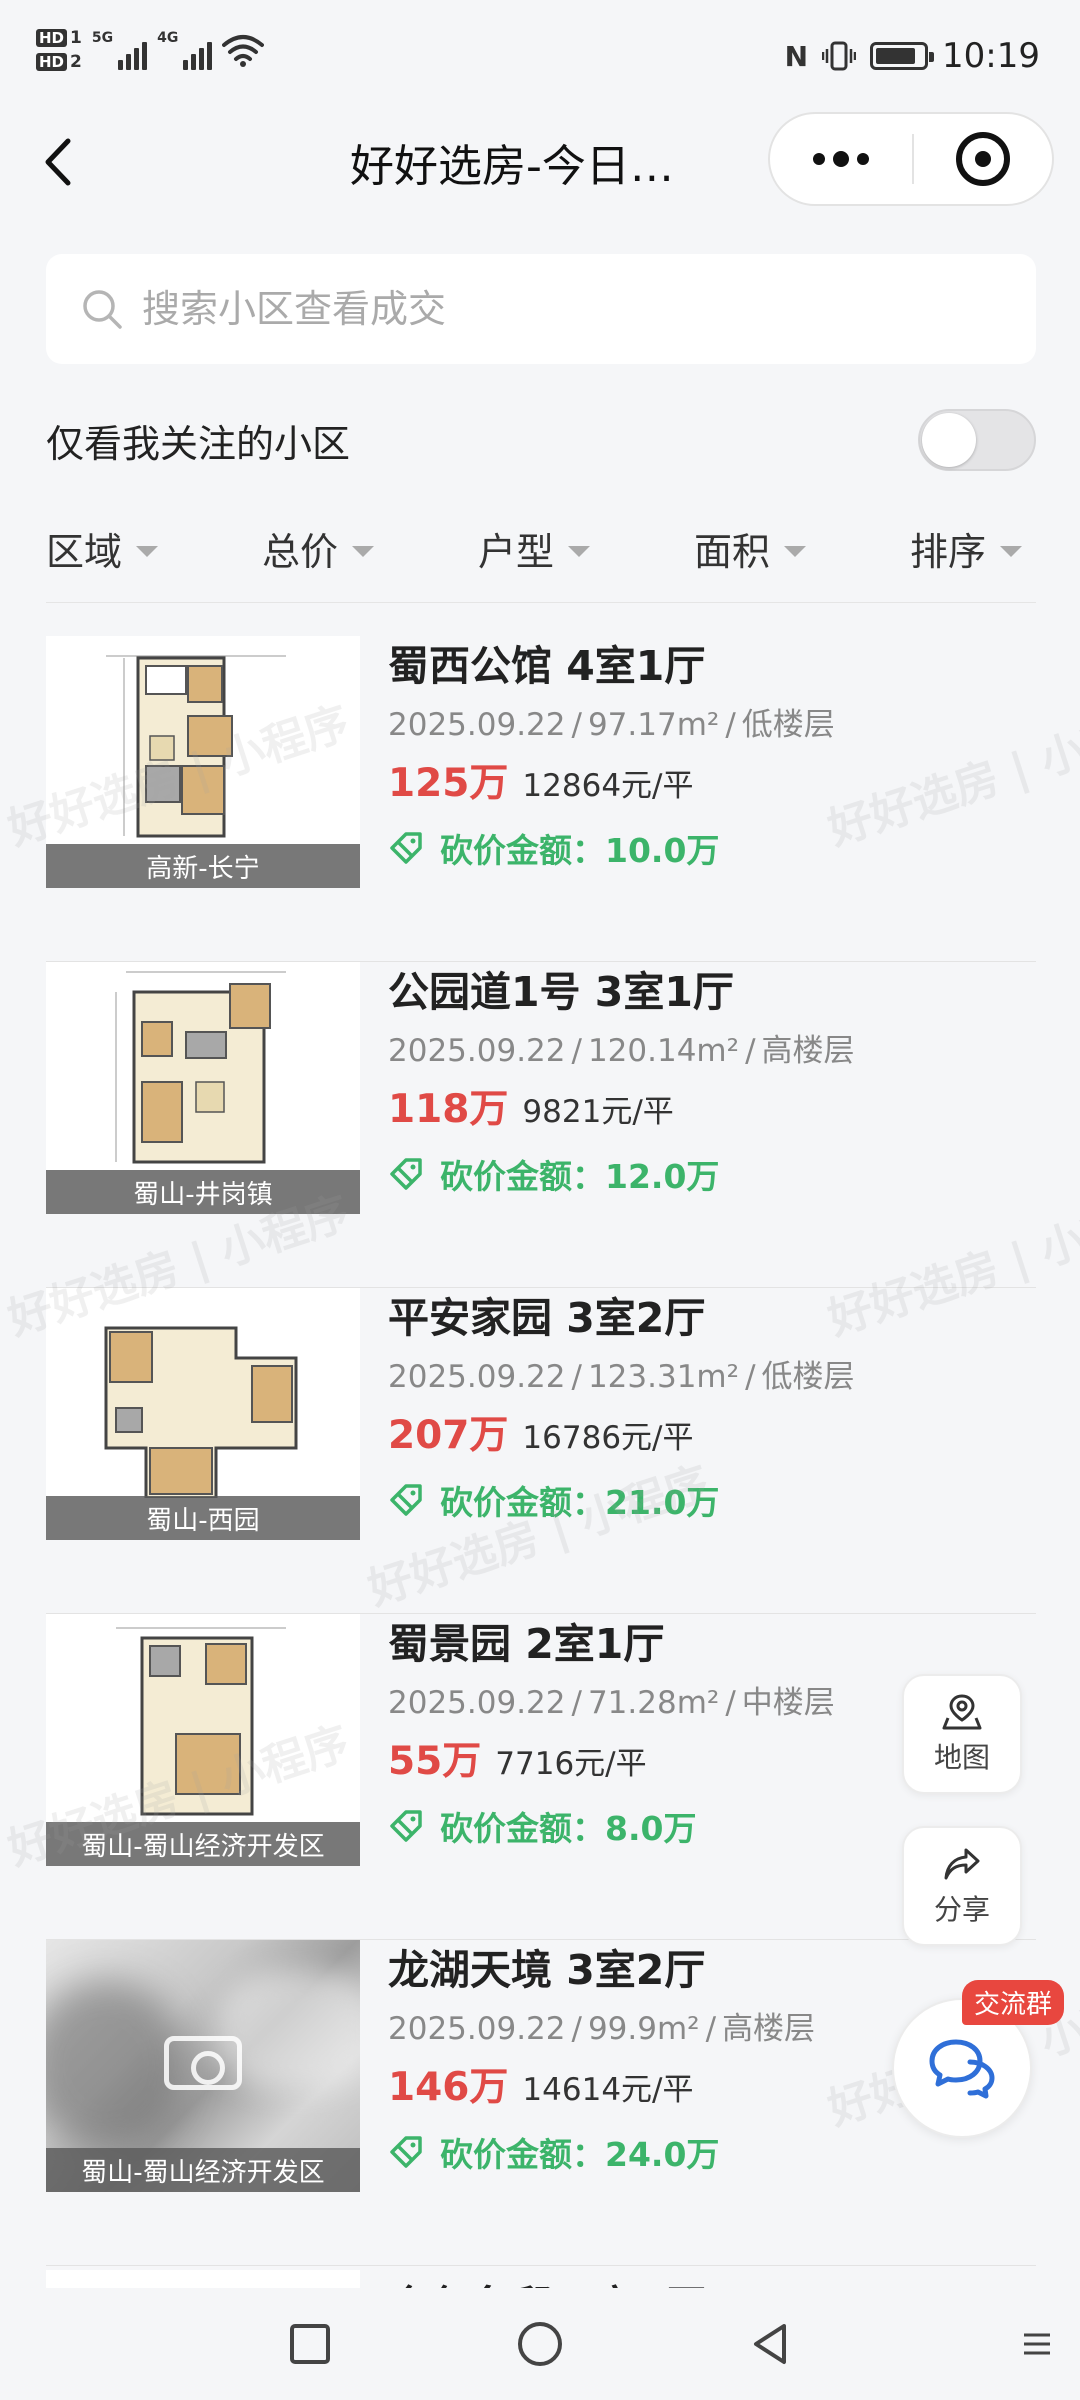 This screenshot has height=2400, width=1080. I want to click on hd-indicator: HD 1 HD 2, so click(59, 50).